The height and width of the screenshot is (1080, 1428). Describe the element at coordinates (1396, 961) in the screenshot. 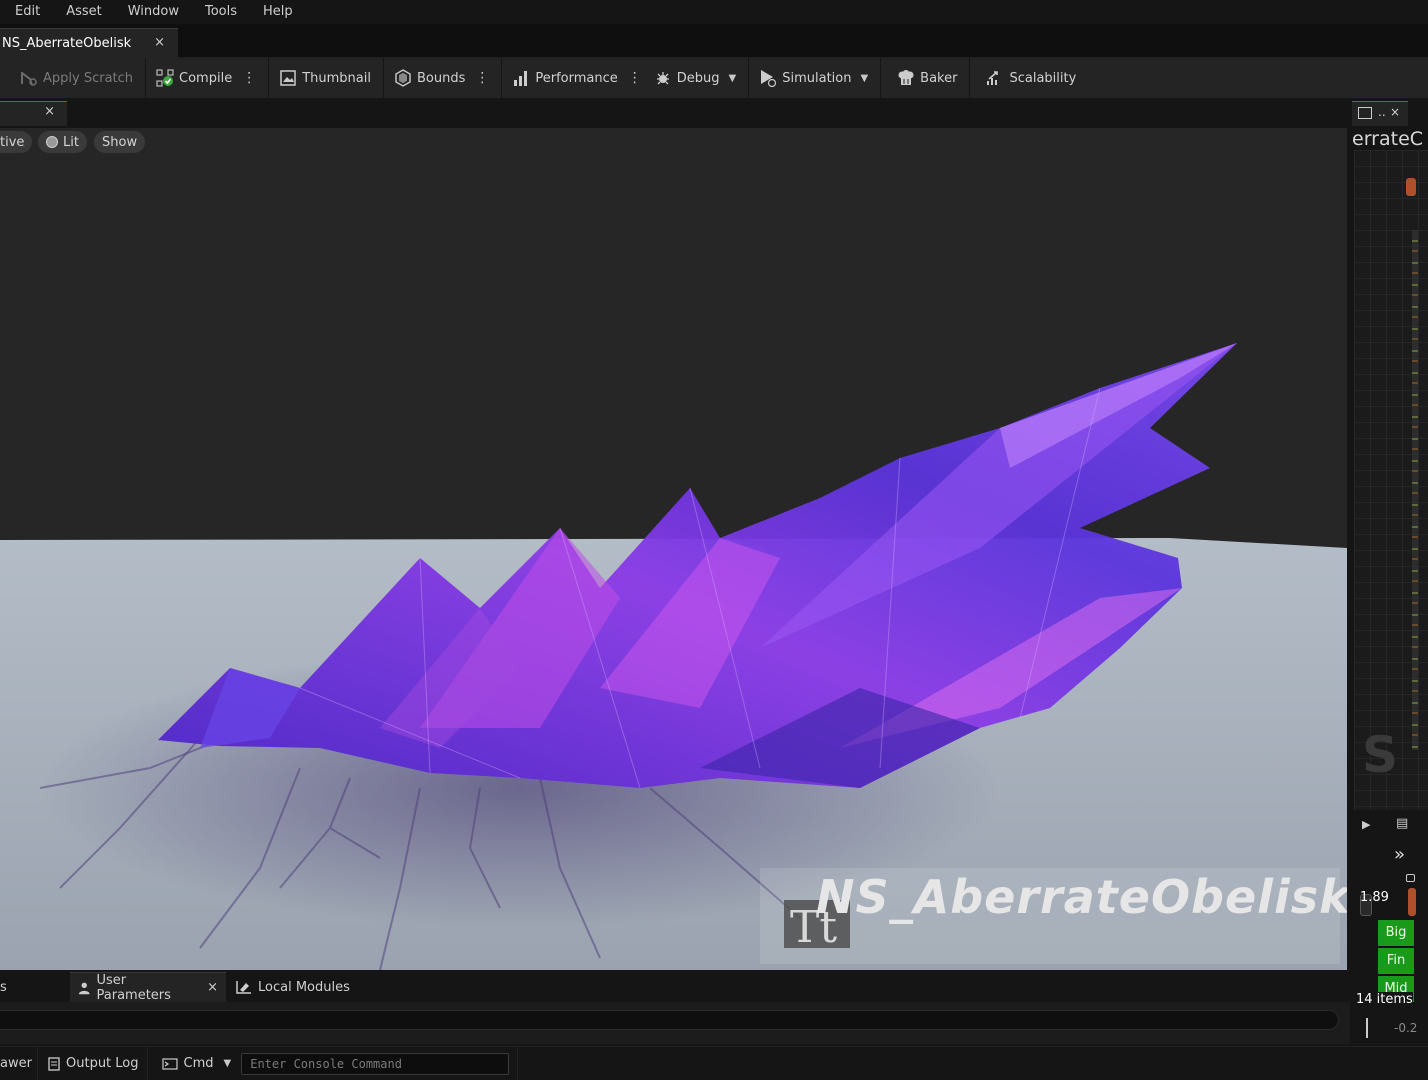

I see `emitter-track-fin: Fin` at that location.